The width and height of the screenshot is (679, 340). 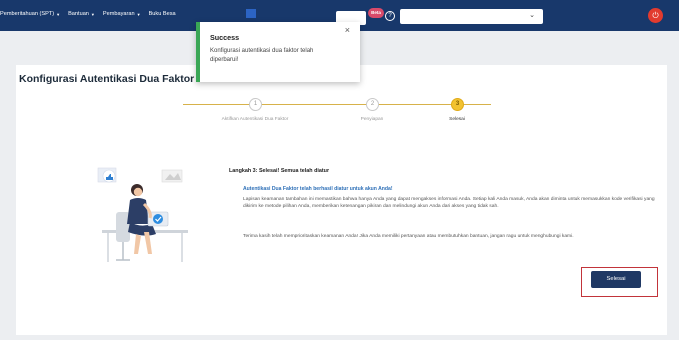 What do you see at coordinates (225, 37) in the screenshot?
I see `toast-title: Success` at bounding box center [225, 37].